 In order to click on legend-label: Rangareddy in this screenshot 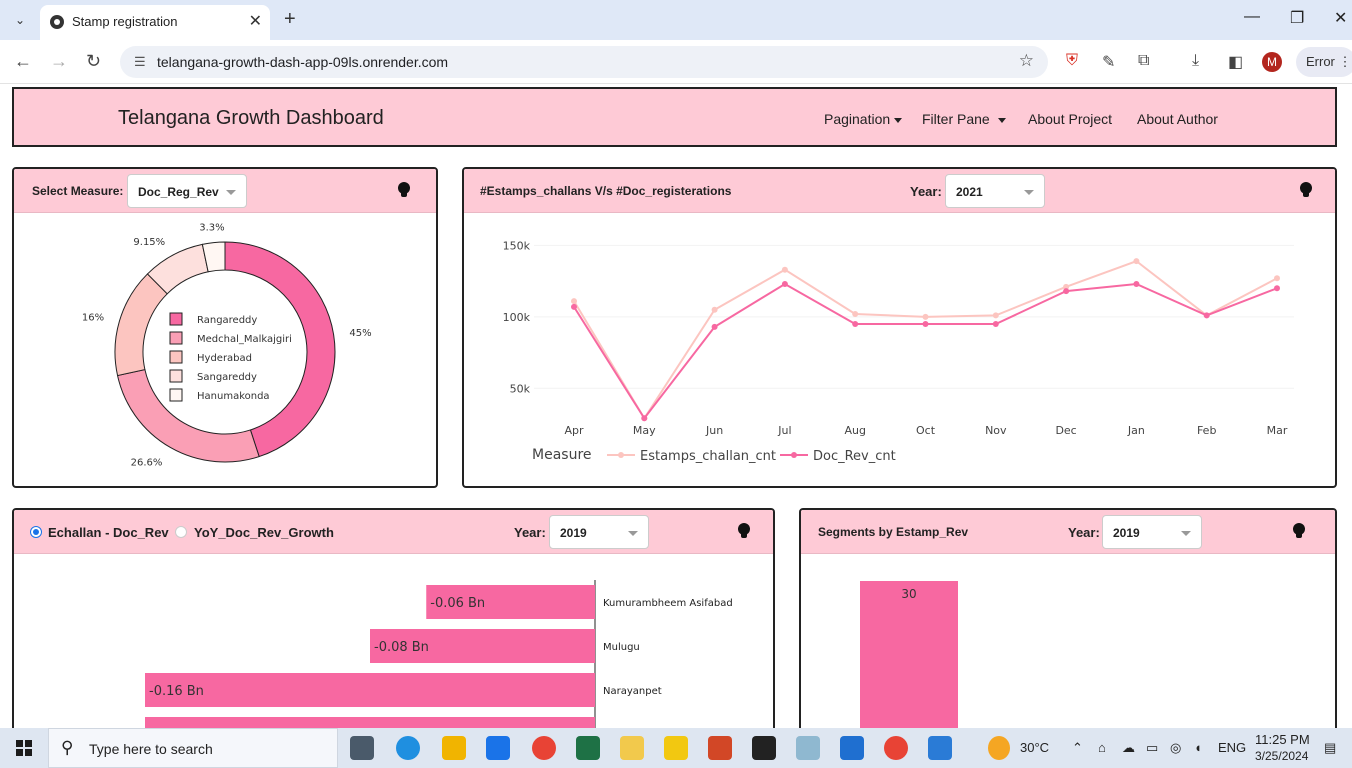, I will do `click(227, 320)`.